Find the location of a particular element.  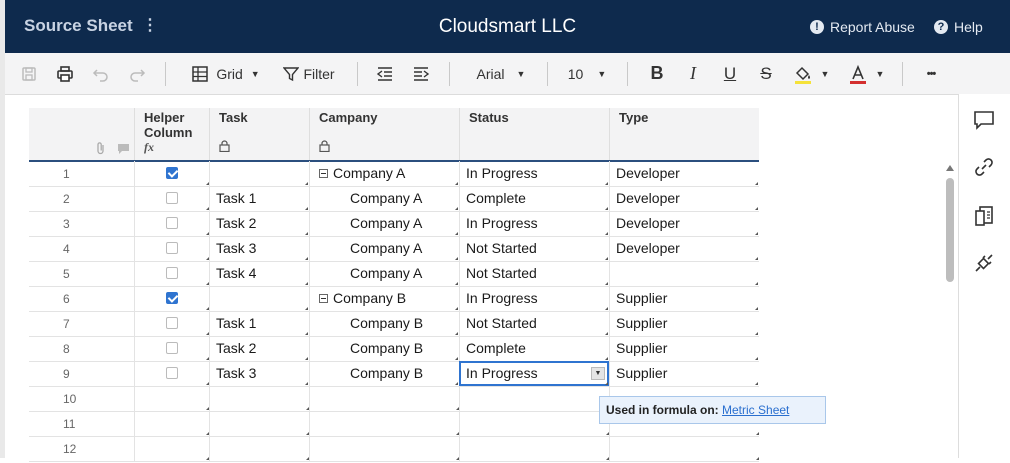

scrollbar-thumb is located at coordinates (950, 230).